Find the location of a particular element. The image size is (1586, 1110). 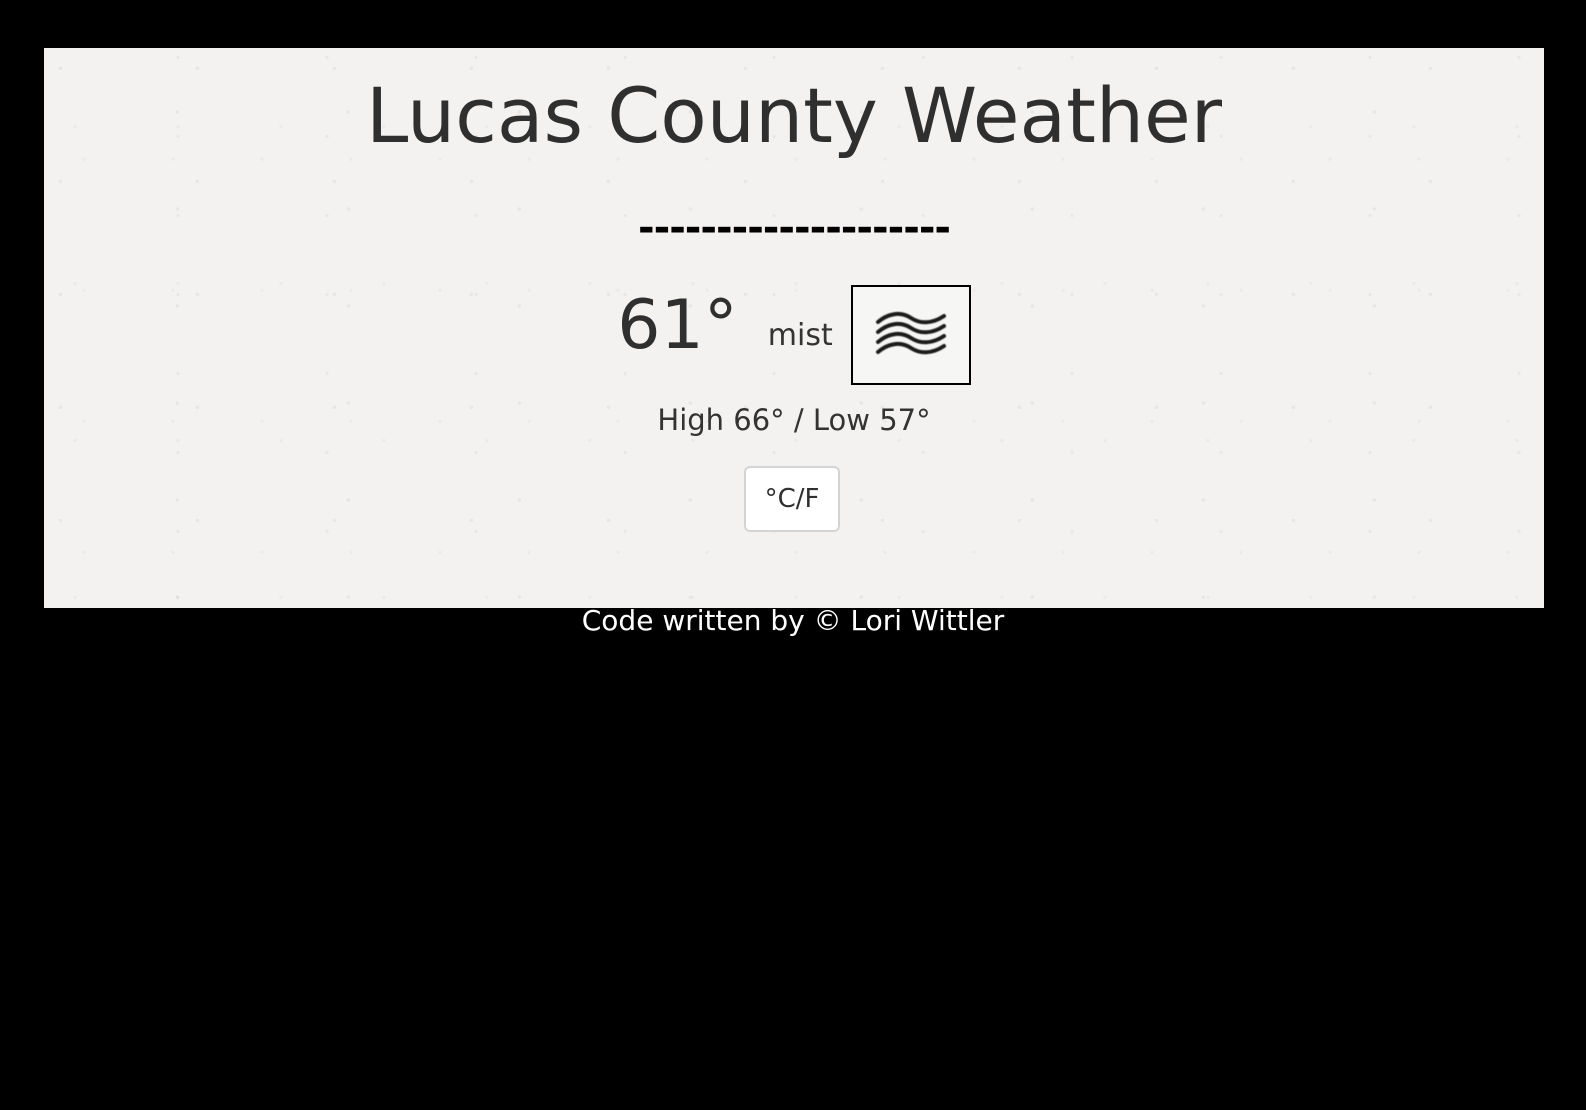

mist-icon is located at coordinates (910, 333).